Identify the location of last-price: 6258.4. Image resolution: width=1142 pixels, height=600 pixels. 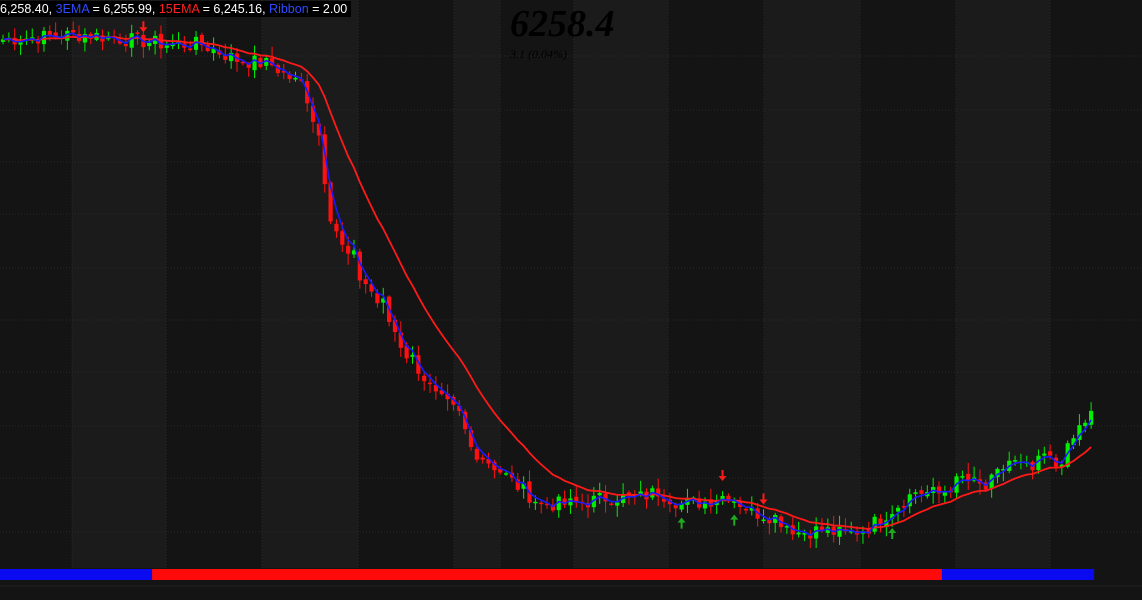
(562, 24).